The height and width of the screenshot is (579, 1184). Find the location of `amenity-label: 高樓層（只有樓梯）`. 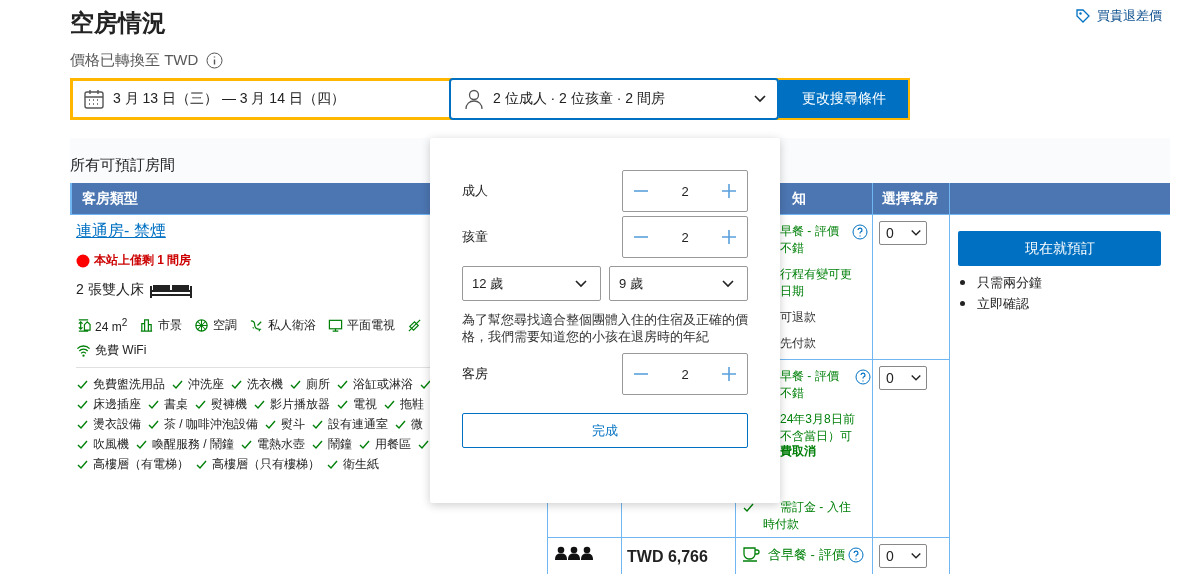

amenity-label: 高樓層（只有樓梯） is located at coordinates (266, 464).